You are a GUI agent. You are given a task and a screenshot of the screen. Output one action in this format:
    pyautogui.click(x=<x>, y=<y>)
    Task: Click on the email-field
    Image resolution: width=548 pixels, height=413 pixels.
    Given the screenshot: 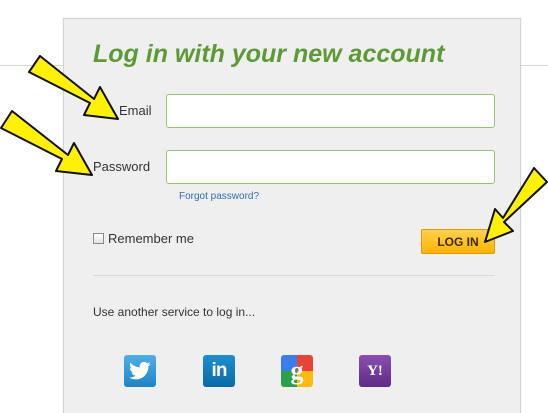 What is the action you would take?
    pyautogui.click(x=330, y=111)
    